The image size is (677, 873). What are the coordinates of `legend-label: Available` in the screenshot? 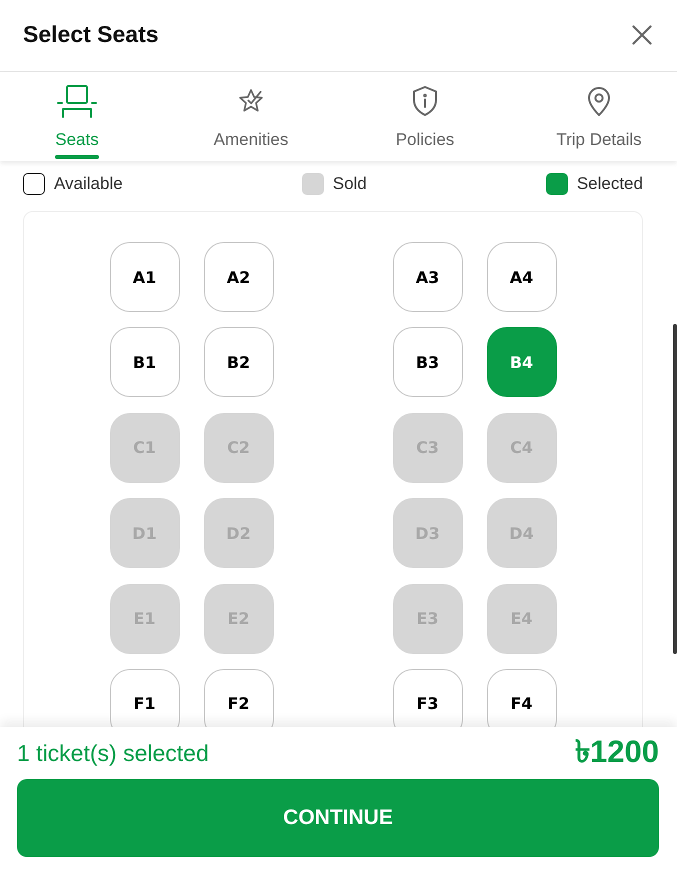 It's located at (88, 184).